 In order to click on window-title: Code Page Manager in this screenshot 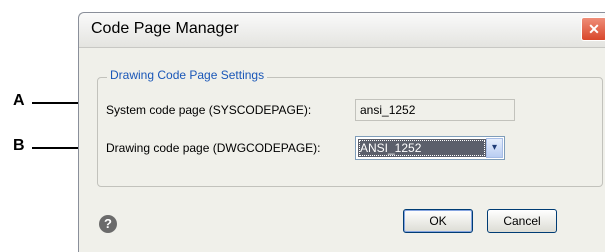, I will do `click(165, 28)`.